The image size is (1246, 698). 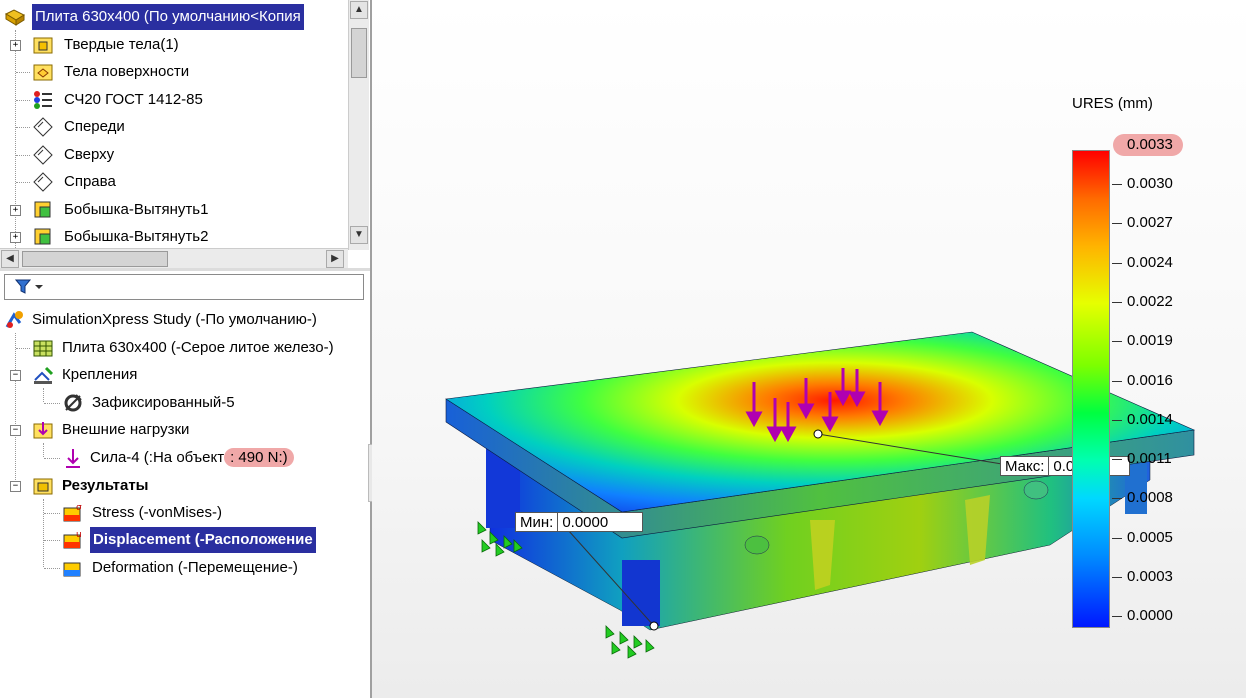 I want to click on tree-item-label: Тела поверхности, so click(x=127, y=71).